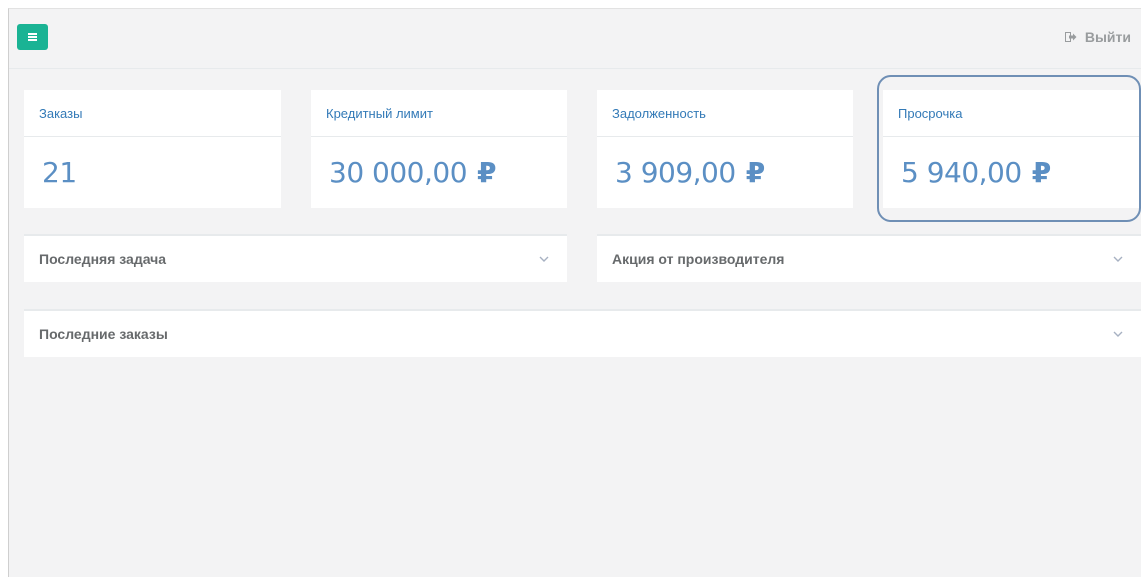  I want to click on stat-label: Кредитный лимит, so click(439, 113).